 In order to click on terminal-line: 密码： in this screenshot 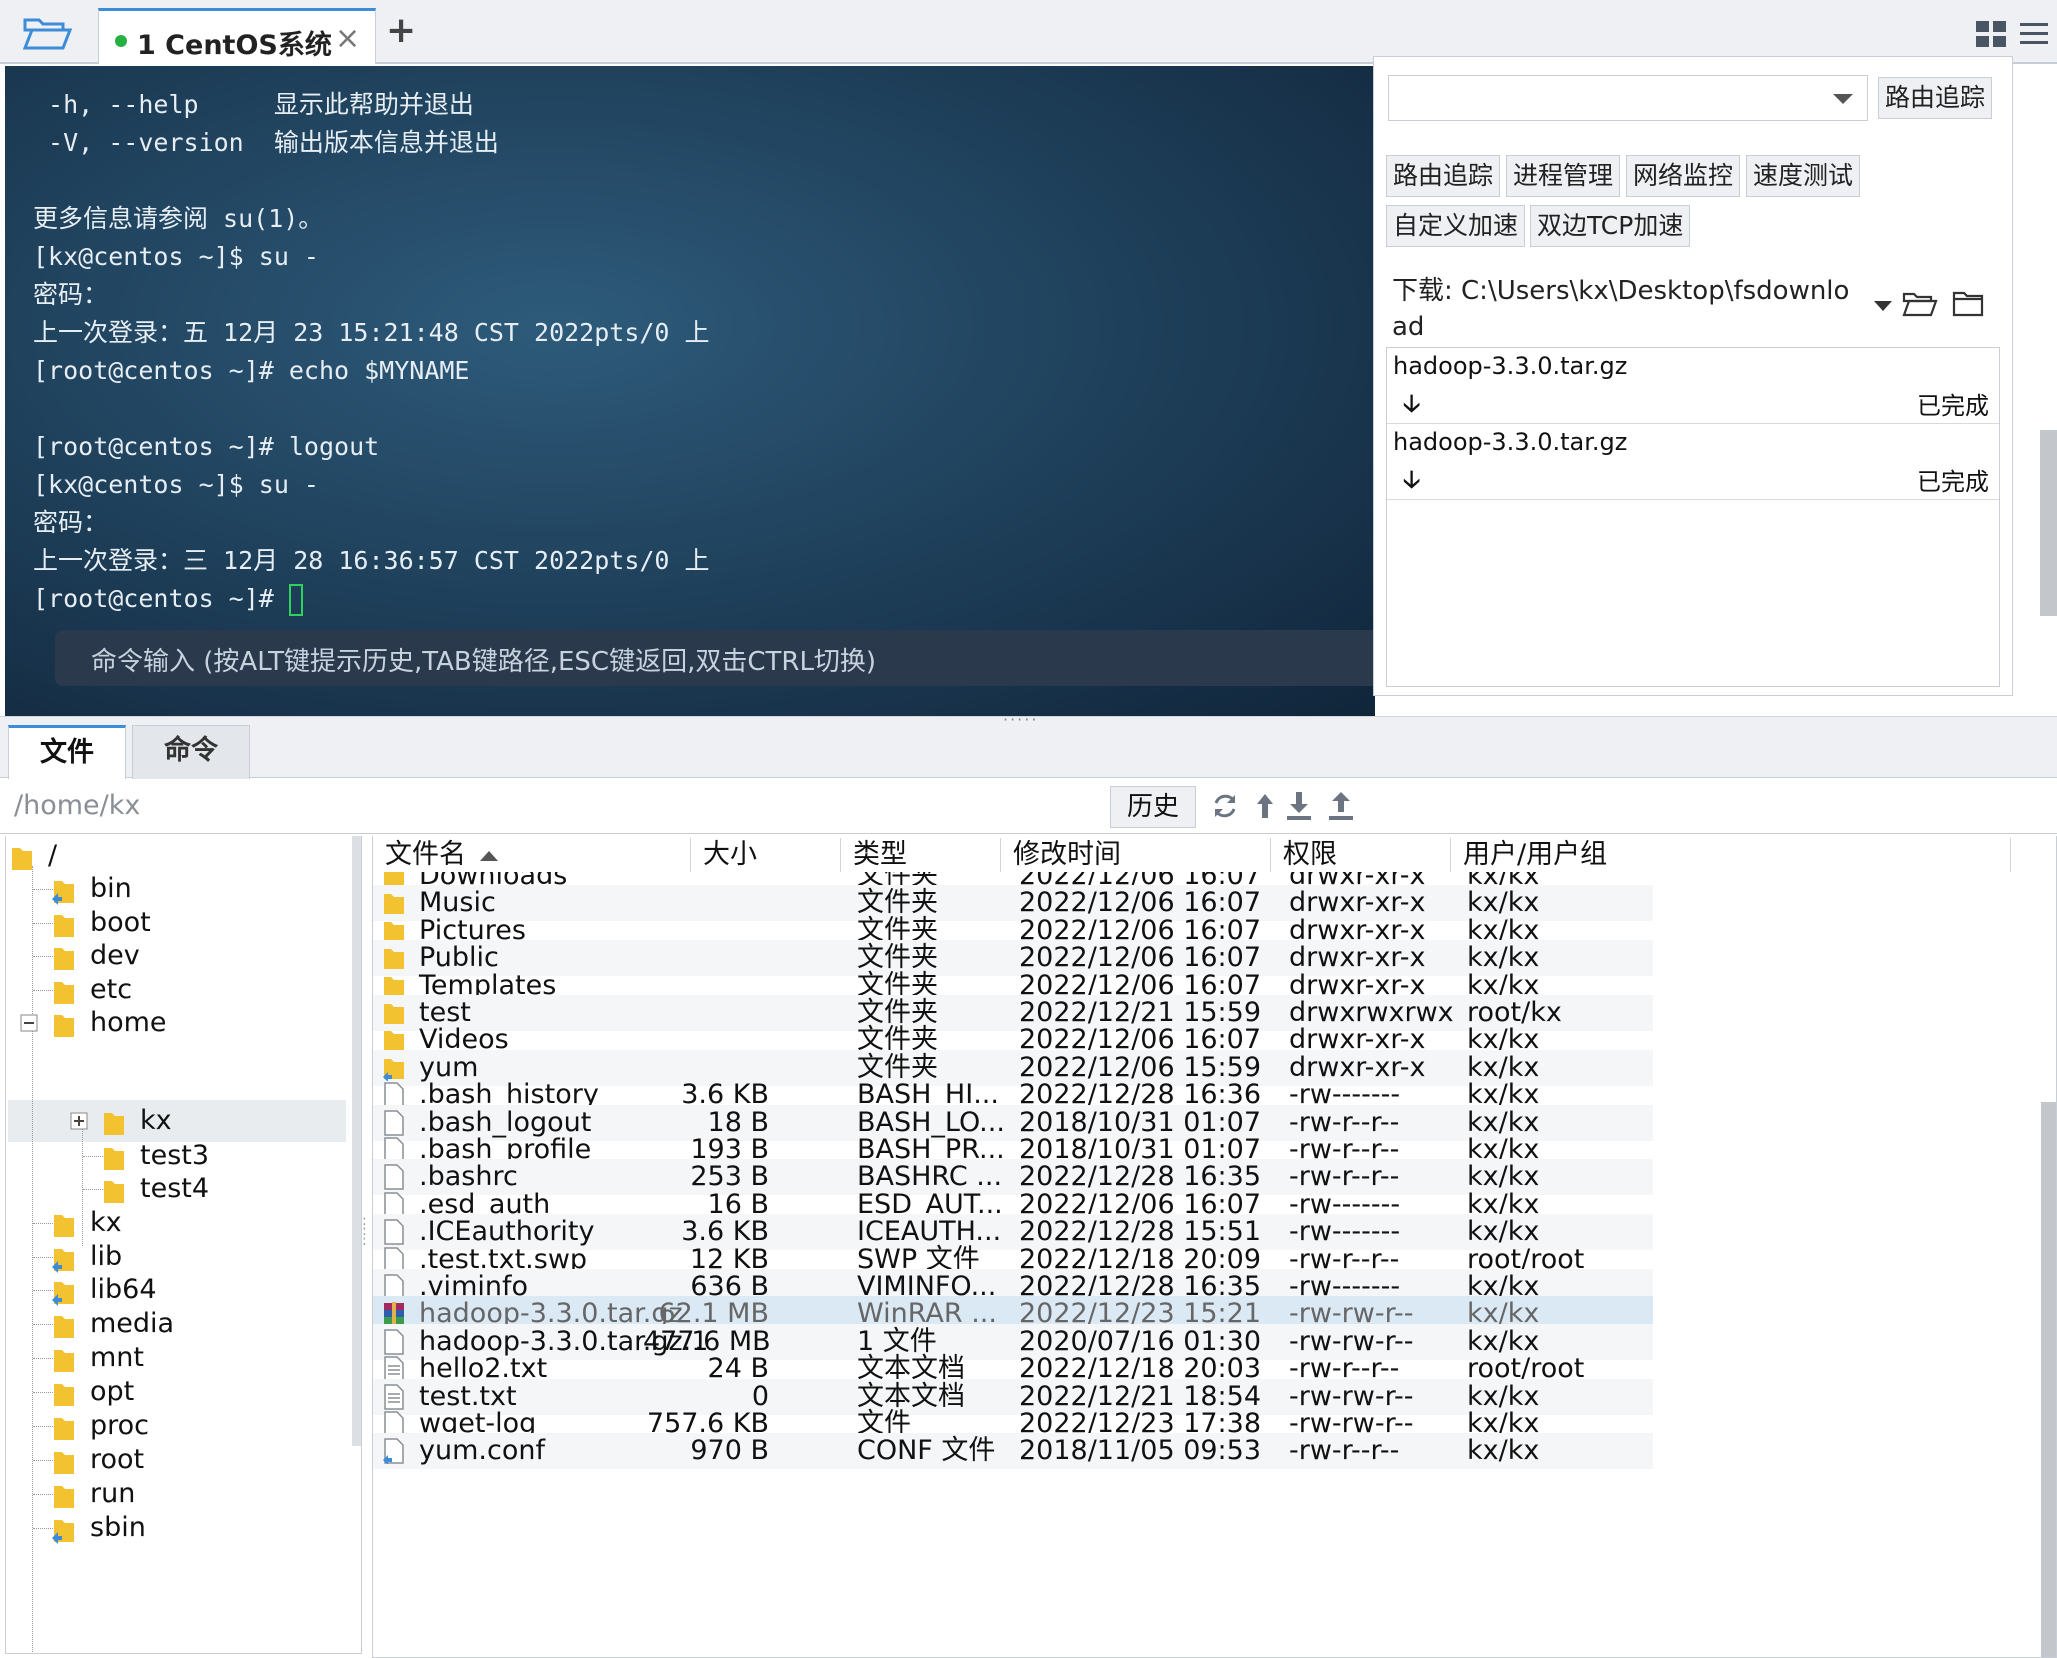, I will do `click(71, 522)`.